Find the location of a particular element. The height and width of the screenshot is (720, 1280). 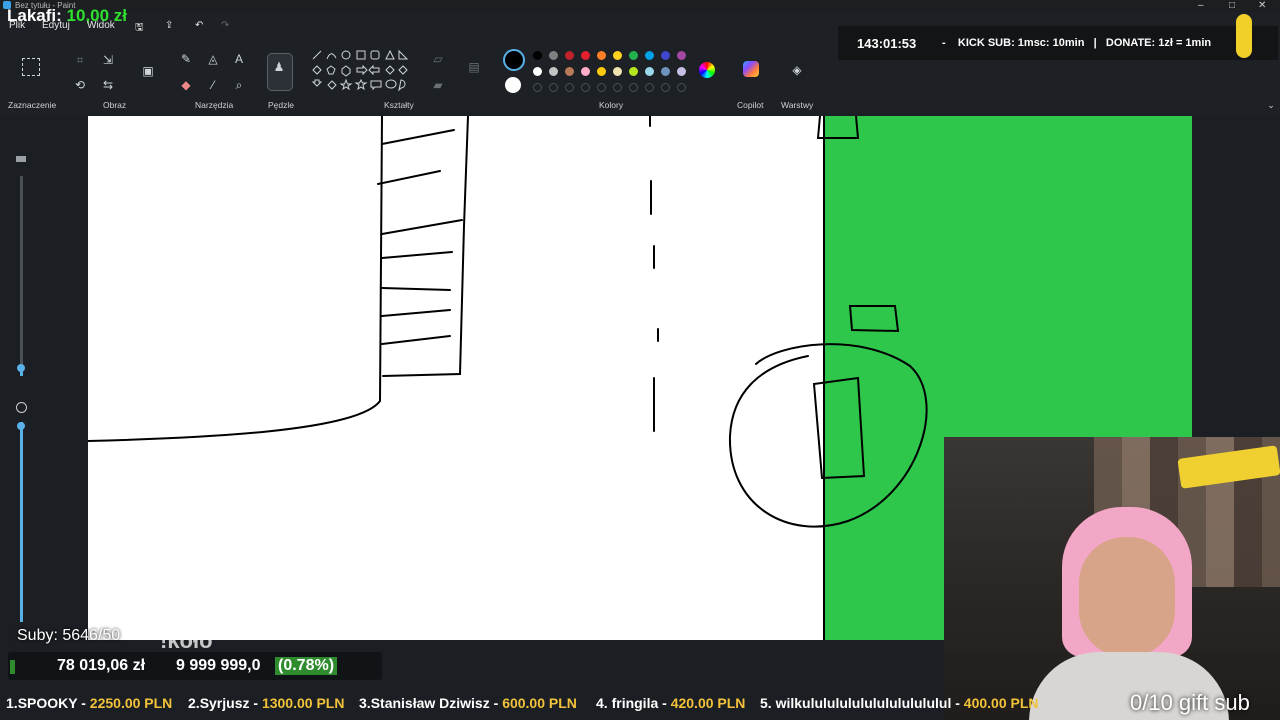

shapes-gallery is located at coordinates (363, 73).